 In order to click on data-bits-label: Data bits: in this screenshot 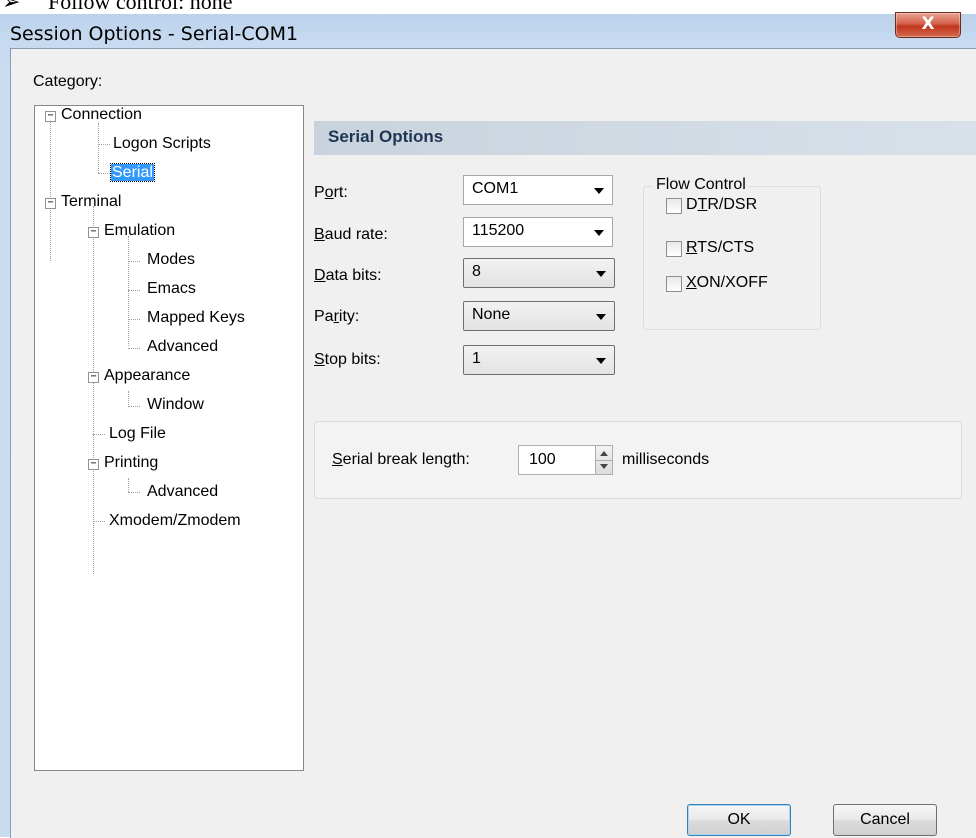, I will do `click(348, 276)`.